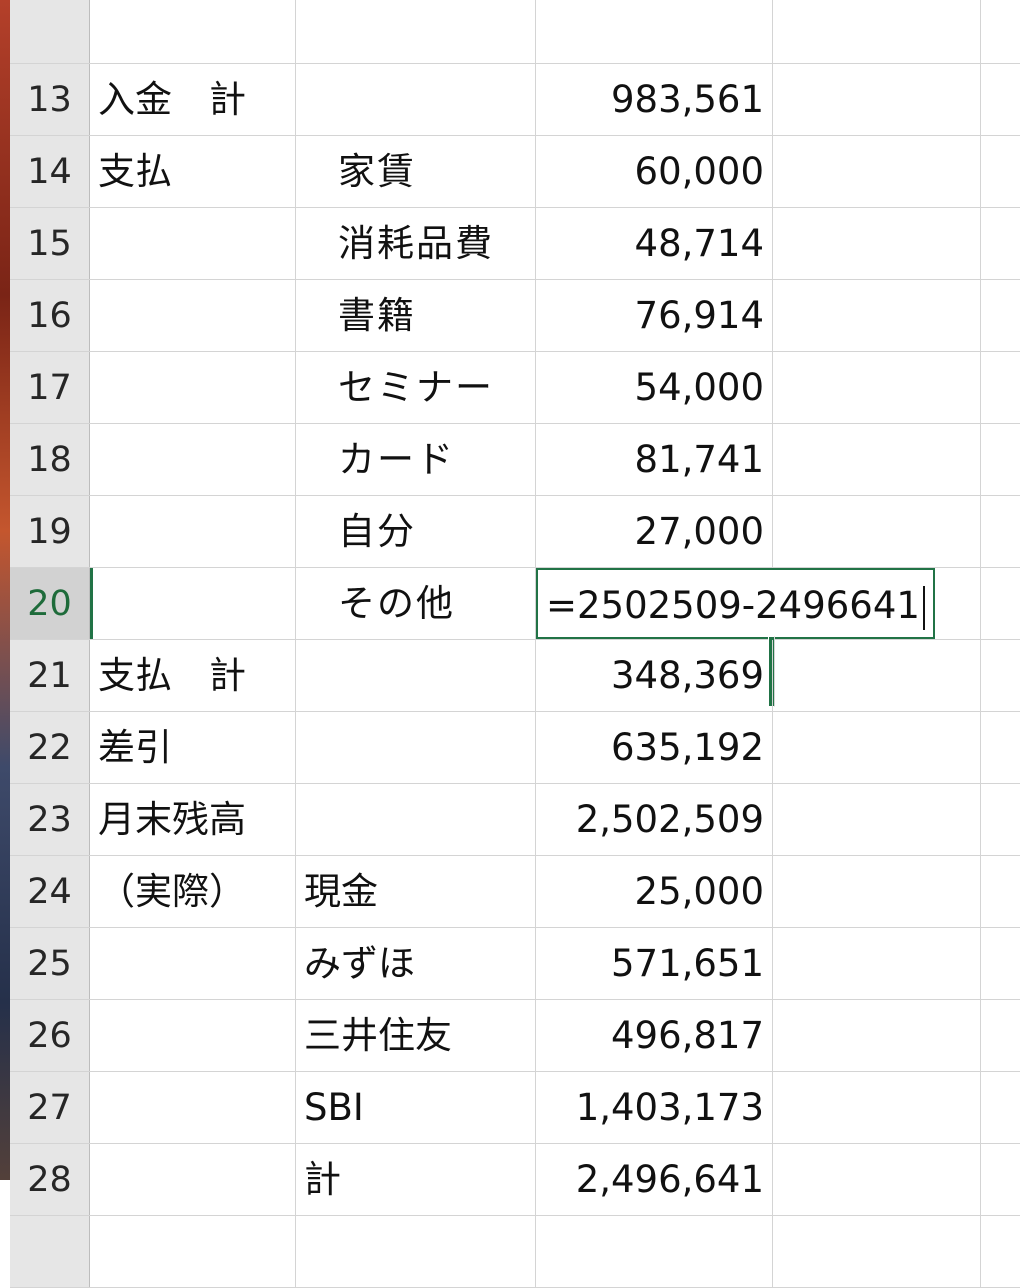 This screenshot has height=1288, width=1020. I want to click on cell-amount: 571,651, so click(654, 963).